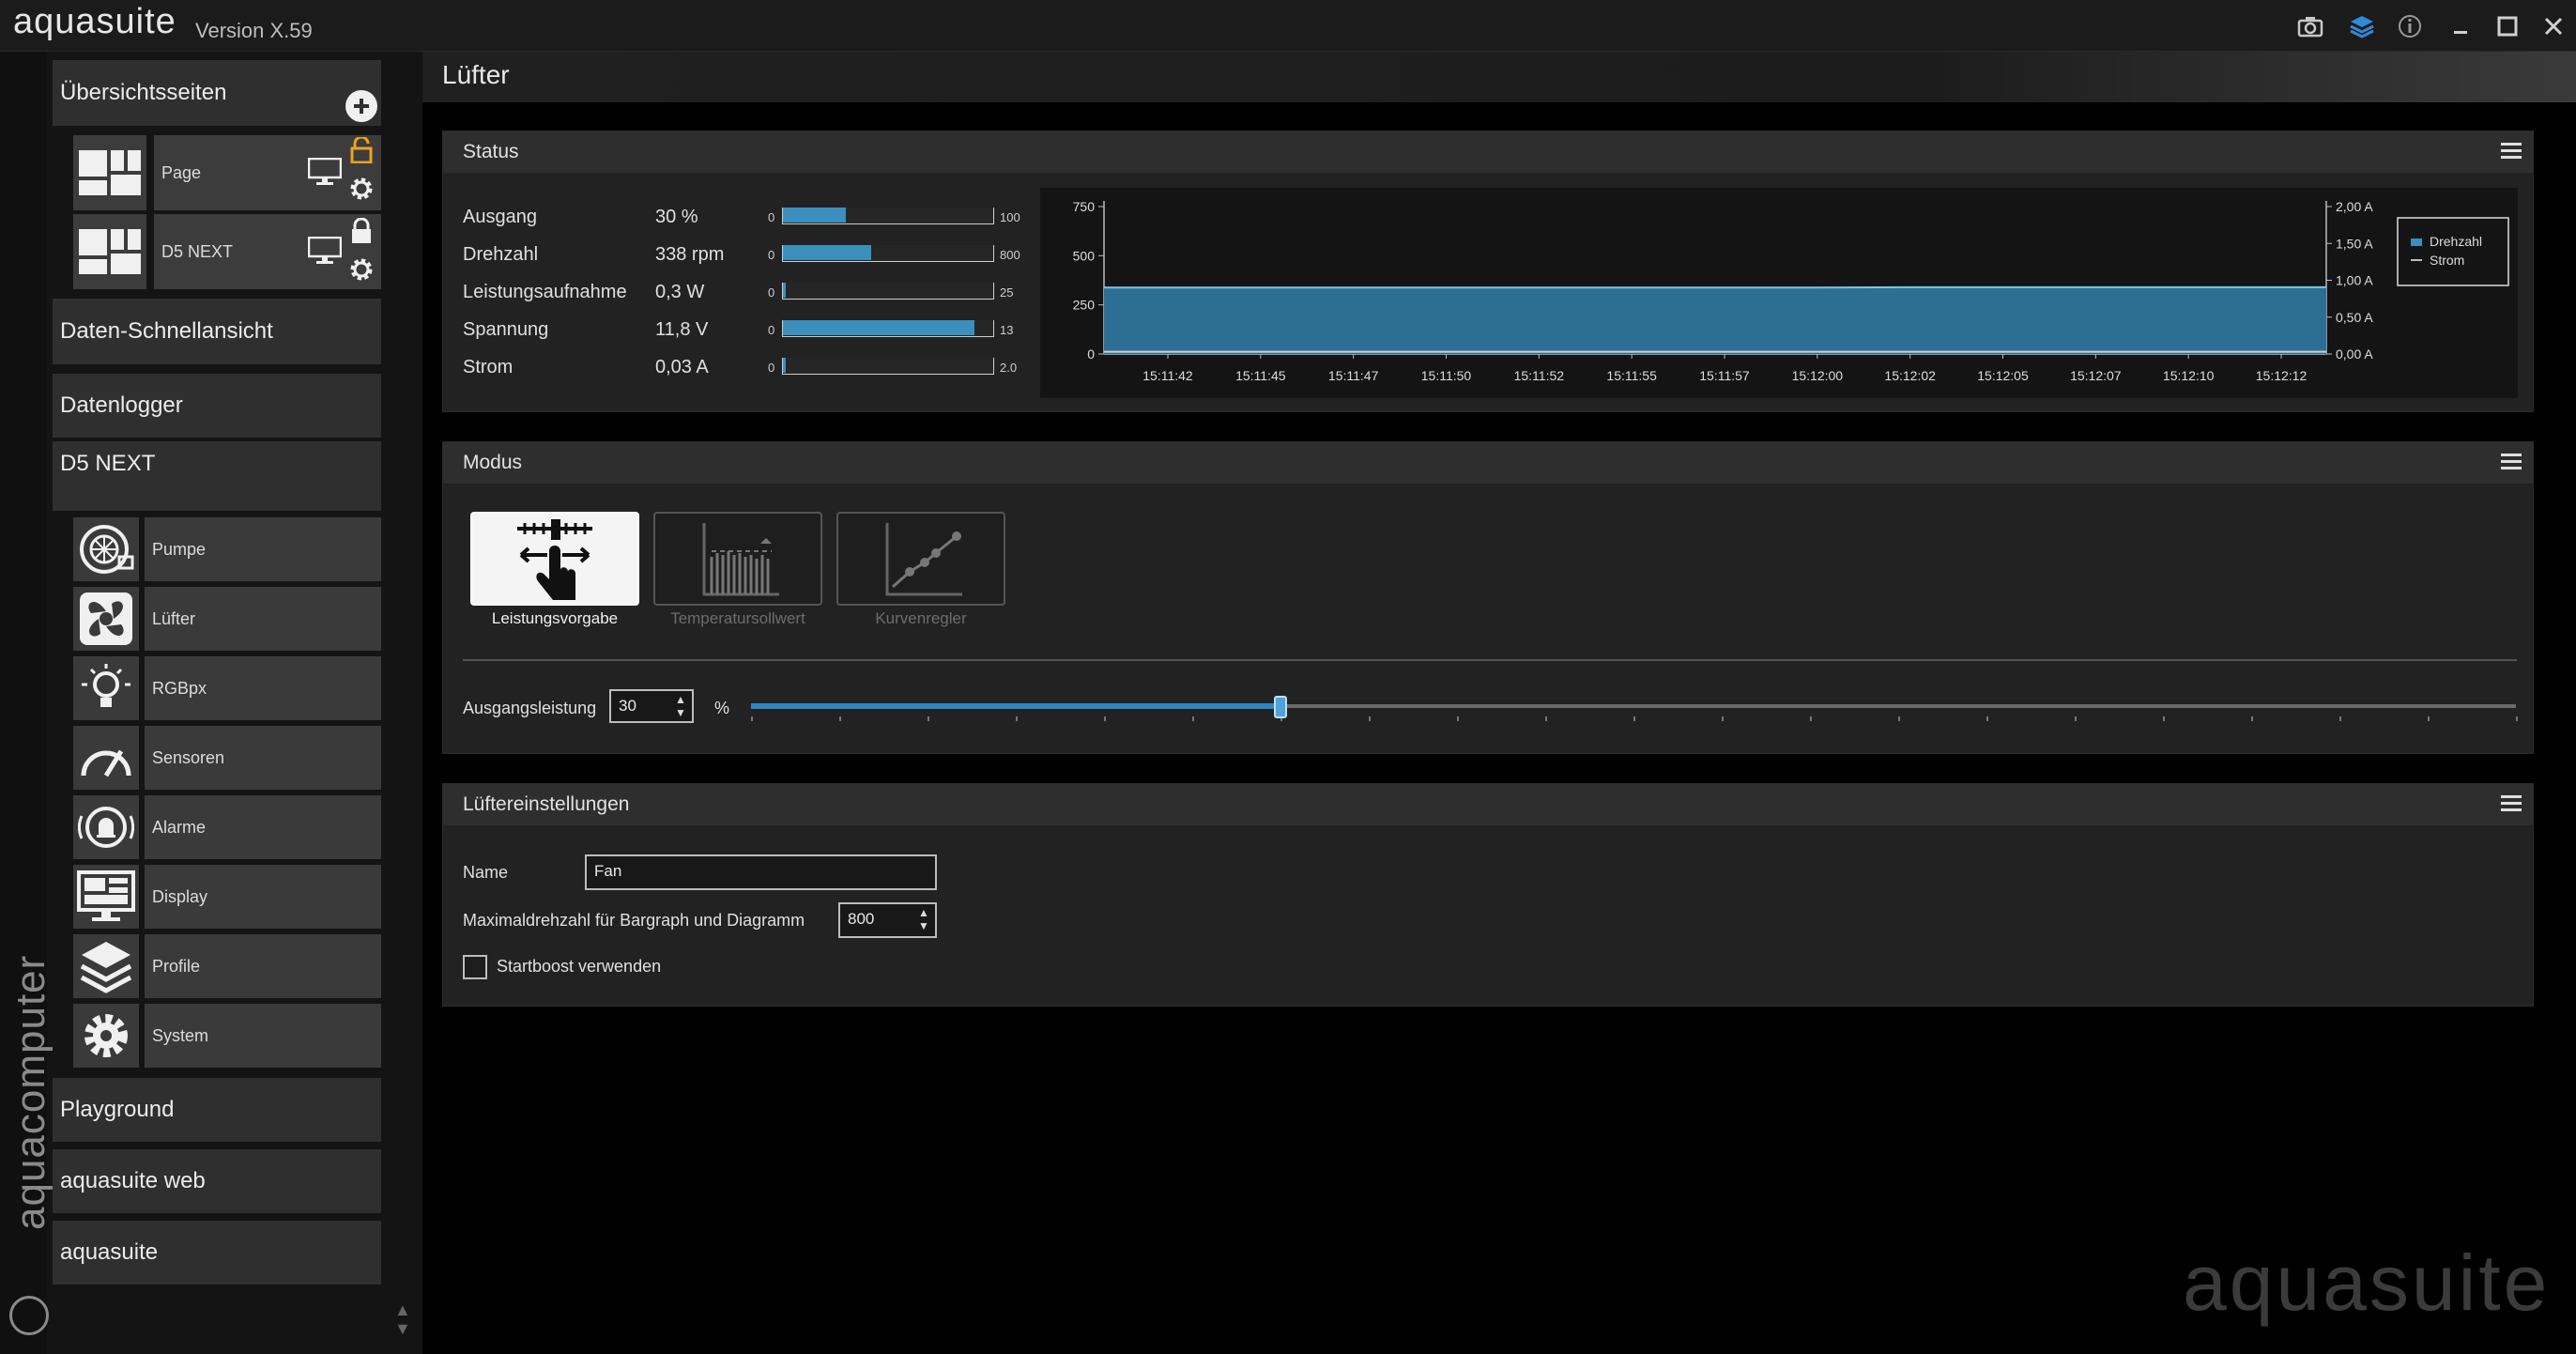 The width and height of the screenshot is (2576, 1354). What do you see at coordinates (2354, 317) in the screenshot?
I see `chart-right-tick-label: 0,50 A` at bounding box center [2354, 317].